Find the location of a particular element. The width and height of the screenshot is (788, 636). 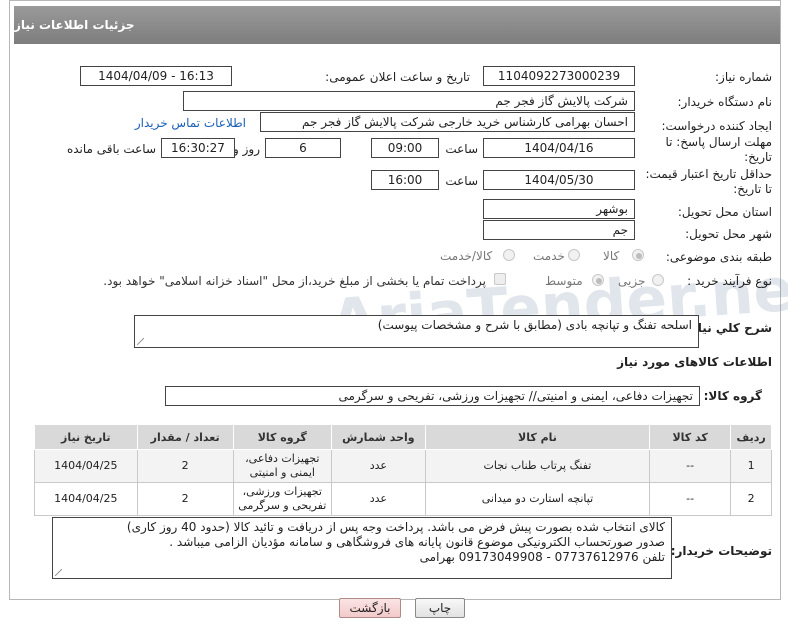

announce-label: تاریخ و ساعت اعلان عمومی: is located at coordinates (397, 77).